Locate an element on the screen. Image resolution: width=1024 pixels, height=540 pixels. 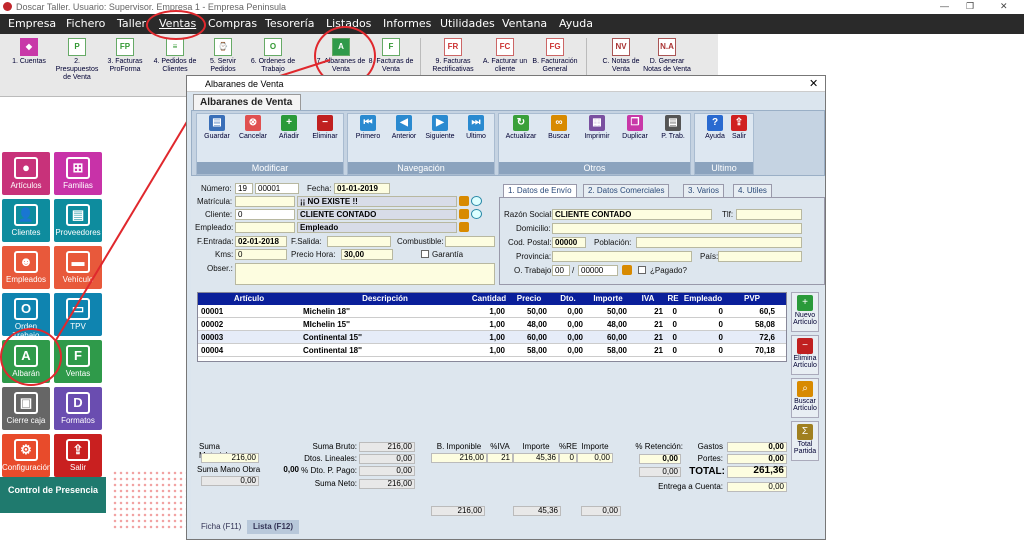
cliente-label: Cliente: is located at coordinates (219, 214).